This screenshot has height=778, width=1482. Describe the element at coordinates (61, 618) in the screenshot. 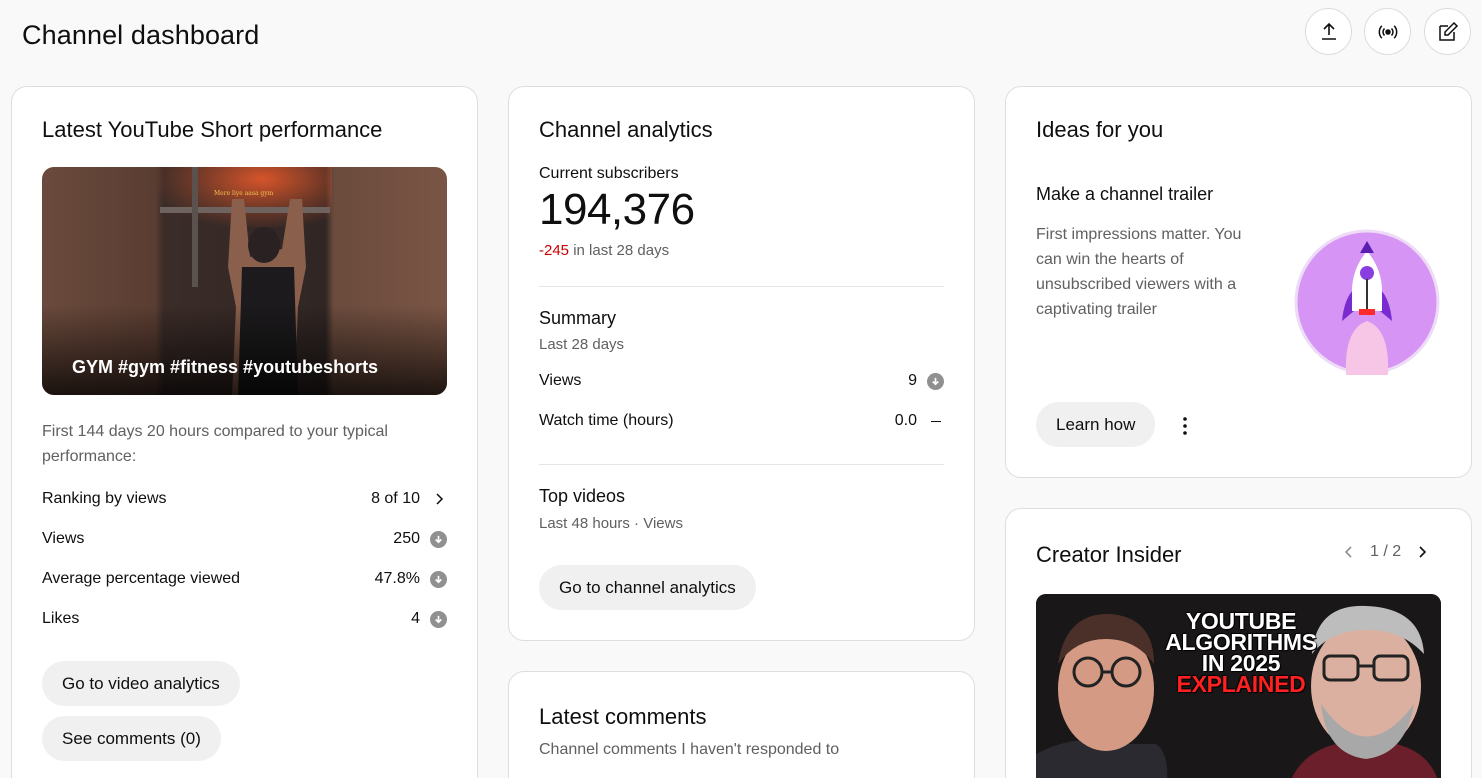

I see `metric-label: Likes` at that location.